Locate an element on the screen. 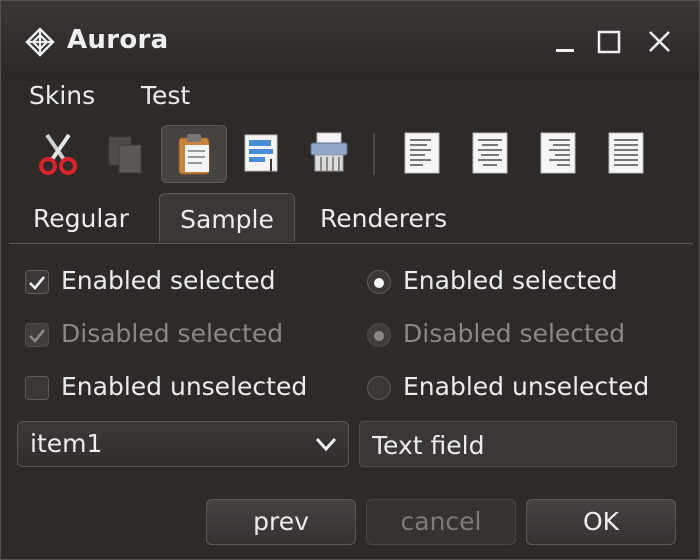 Image resolution: width=700 pixels, height=560 pixels. select-all-icon is located at coordinates (261, 153).